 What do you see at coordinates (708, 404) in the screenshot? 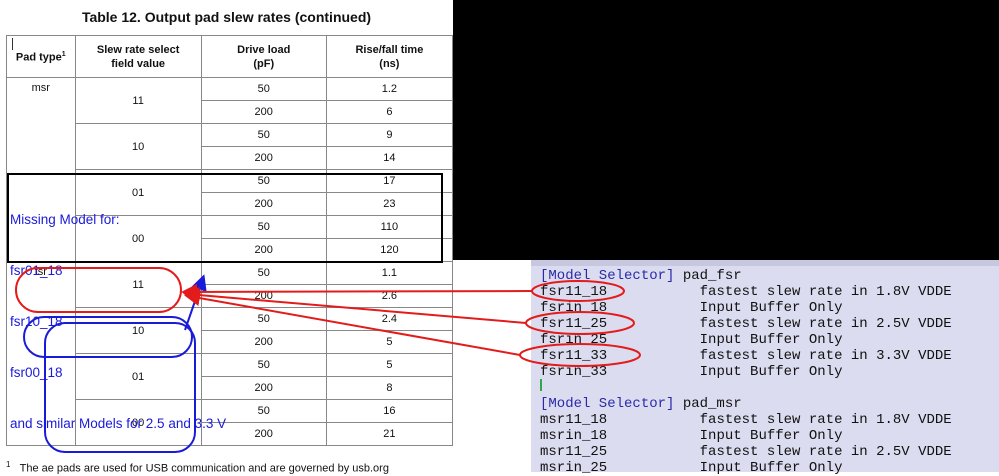
I see `model-selector-value: pad_msr` at bounding box center [708, 404].